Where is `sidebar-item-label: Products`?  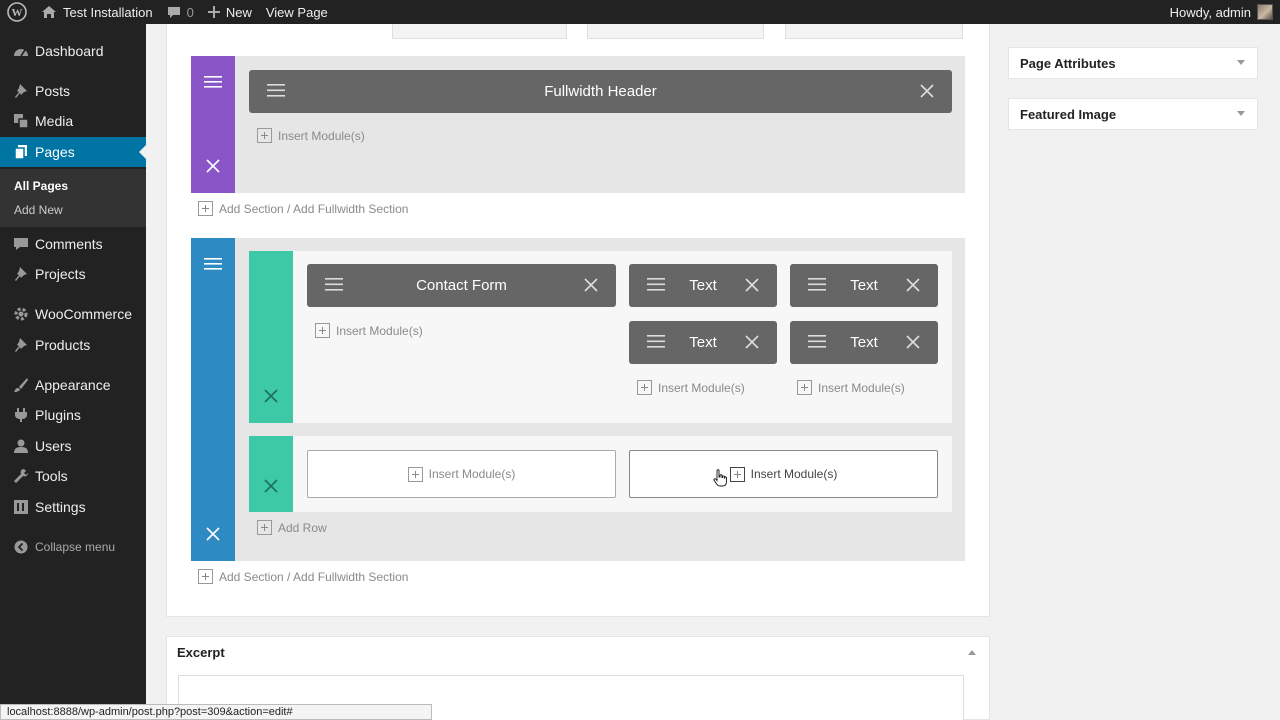 sidebar-item-label: Products is located at coordinates (63, 345).